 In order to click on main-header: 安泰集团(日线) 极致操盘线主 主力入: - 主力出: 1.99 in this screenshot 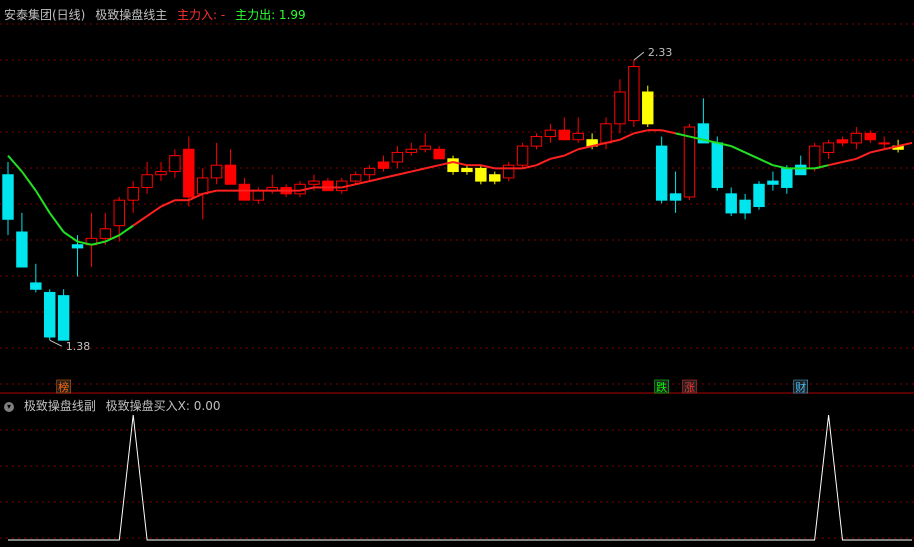, I will do `click(158, 14)`.